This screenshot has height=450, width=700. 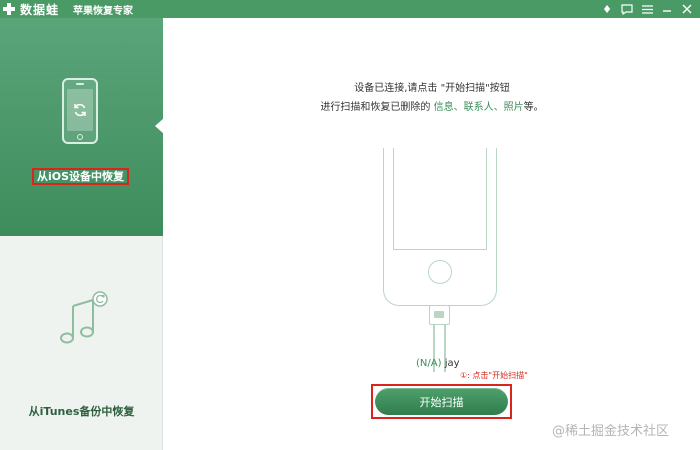 I want to click on watermark: @稀土掘金技术社区, so click(x=611, y=431).